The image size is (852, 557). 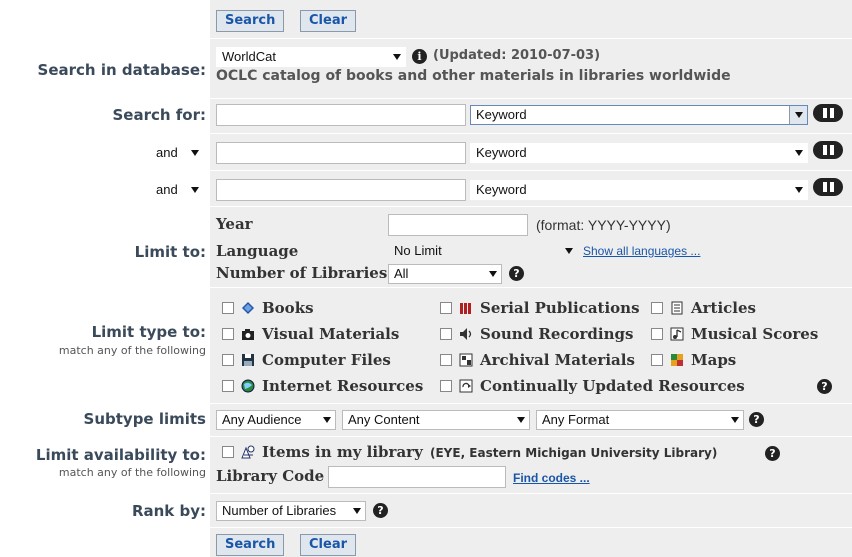 I want to click on subtype-label: Subtype limits, so click(x=144, y=419).